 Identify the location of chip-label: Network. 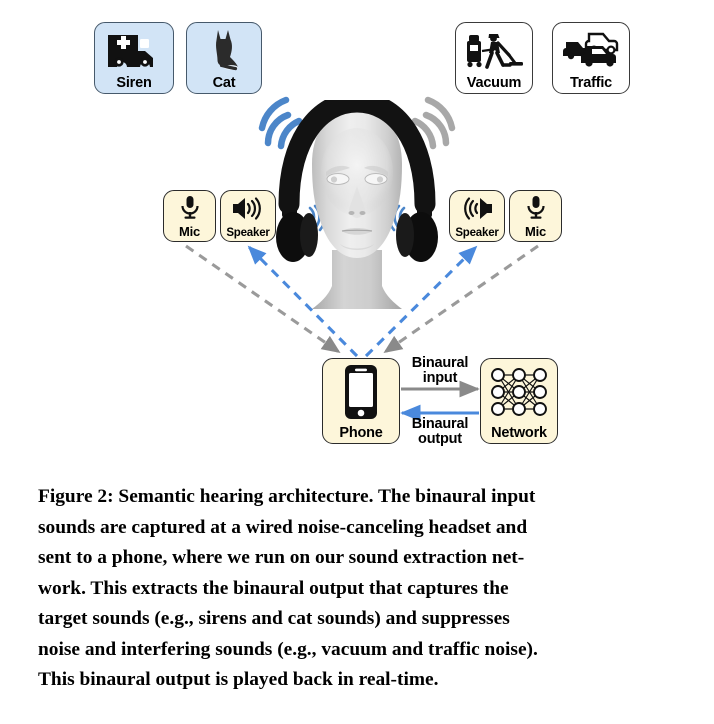
(519, 432).